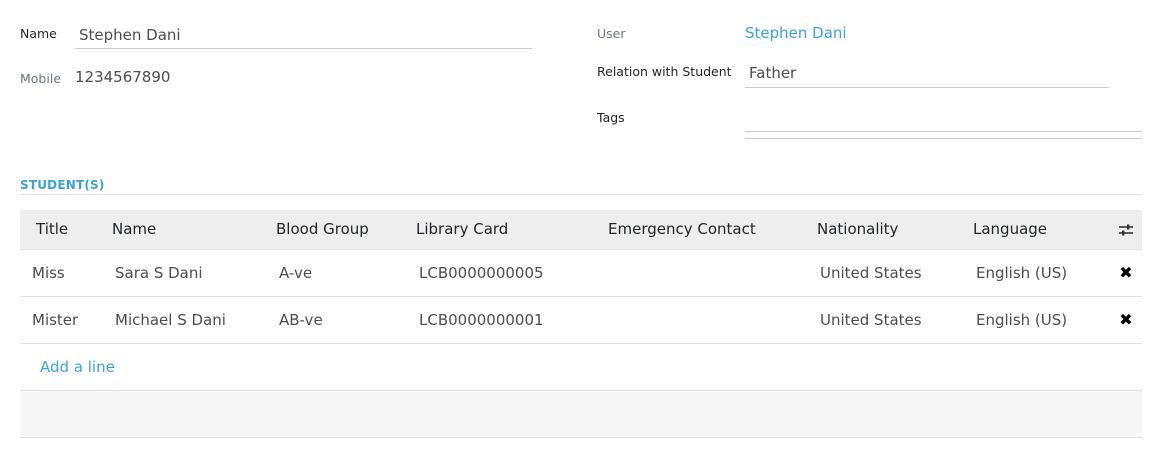 This screenshot has height=449, width=1163. Describe the element at coordinates (58, 273) in the screenshot. I see `cell-title: Miss` at that location.